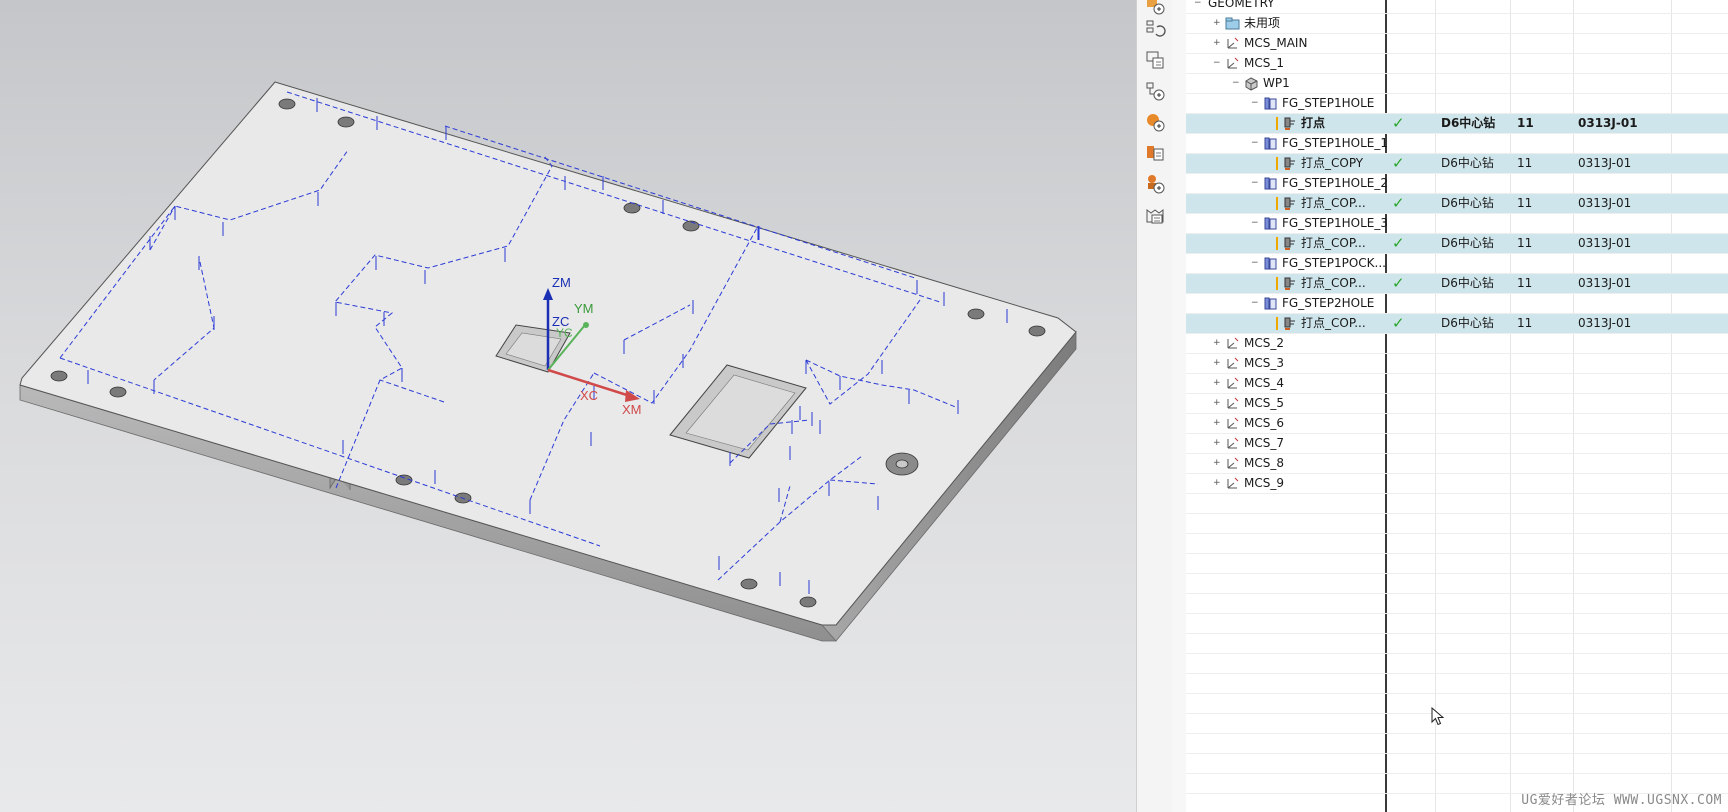  Describe the element at coordinates (1457, 484) in the screenshot. I see `tree-row: + MCS_9` at that location.